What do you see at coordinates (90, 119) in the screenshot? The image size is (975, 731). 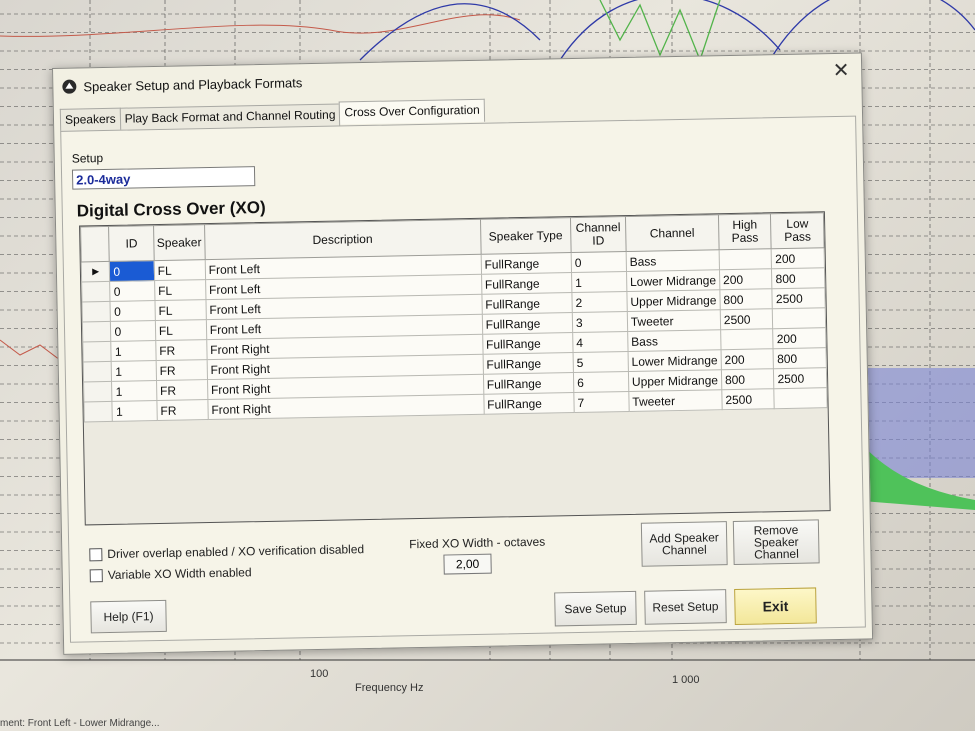 I see `tab-speakers: Speakers` at bounding box center [90, 119].